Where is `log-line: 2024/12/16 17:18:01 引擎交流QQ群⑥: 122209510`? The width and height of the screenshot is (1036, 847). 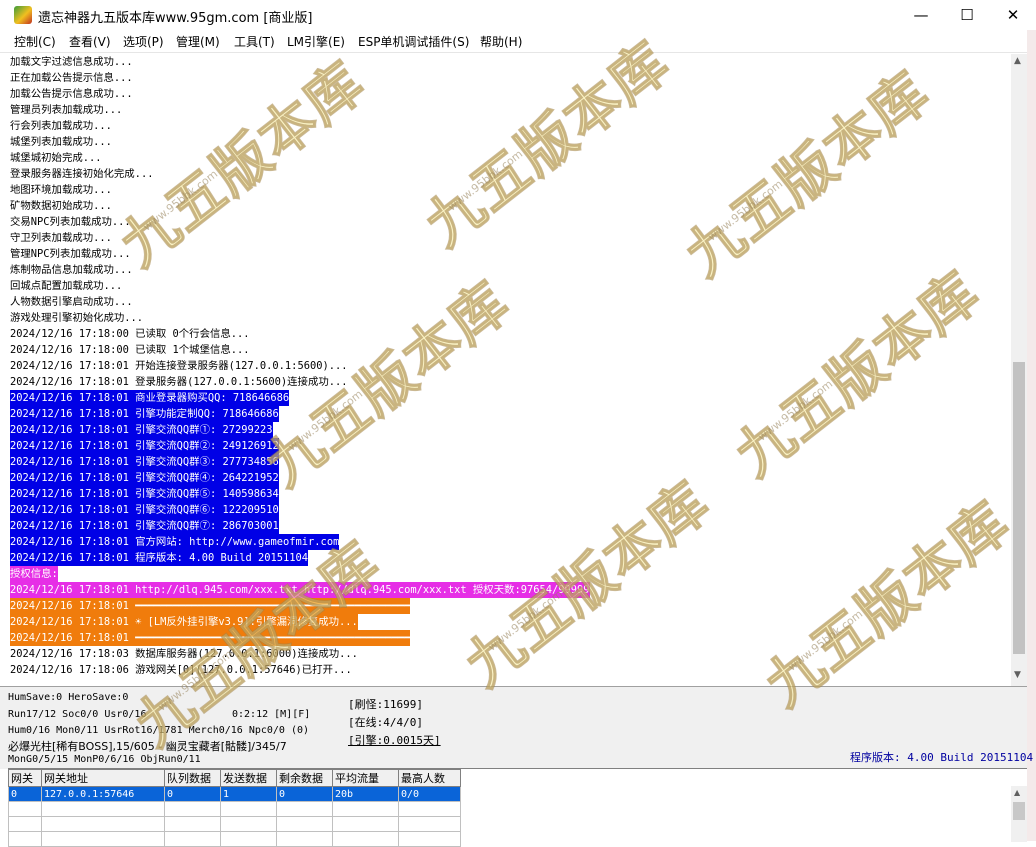 log-line: 2024/12/16 17:18:01 引擎交流QQ群⑥: 122209510 is located at coordinates (144, 510).